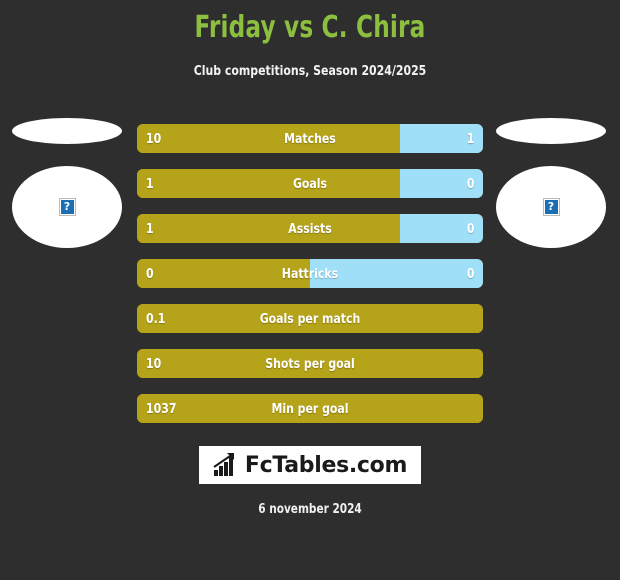  I want to click on stat-bar-row: 1037 Min per goal, so click(310, 408).